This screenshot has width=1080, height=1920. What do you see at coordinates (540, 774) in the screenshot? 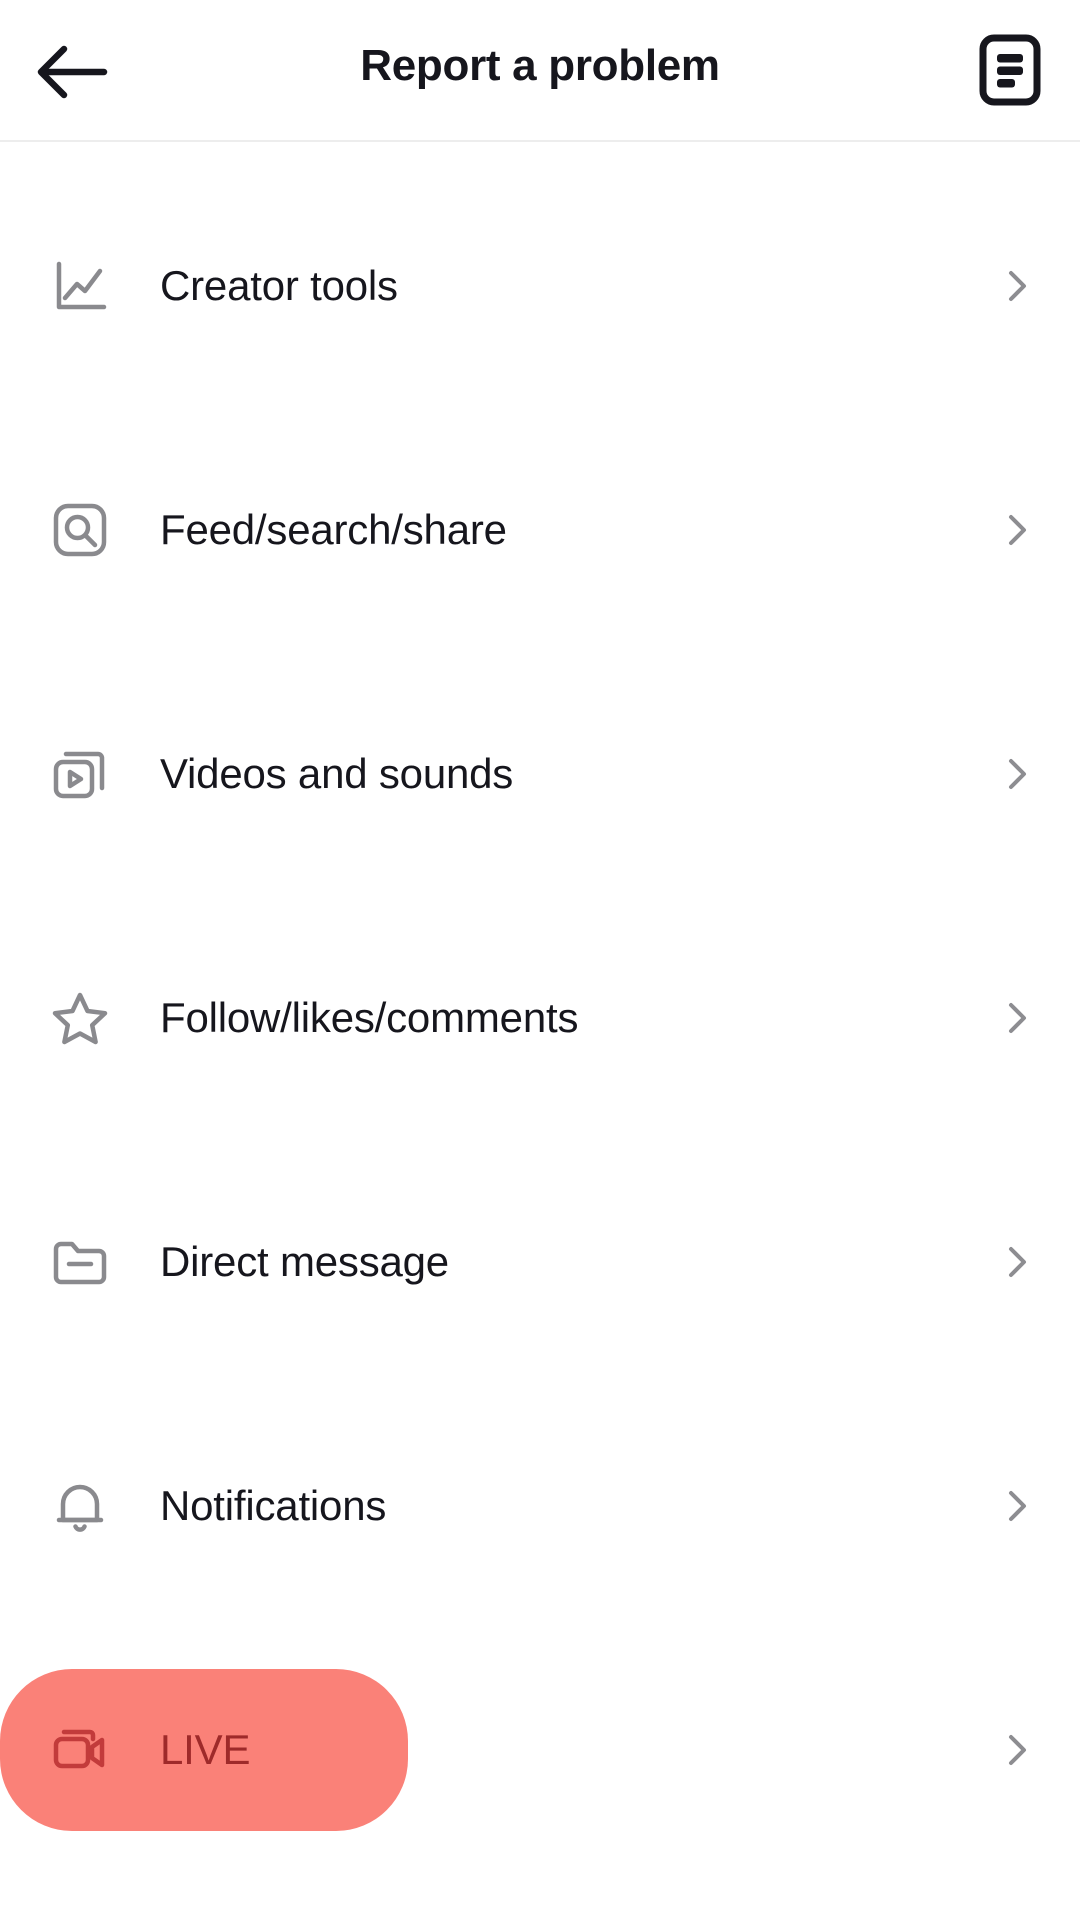
I see `list-item-videos-and-sounds: Videos and sounds` at bounding box center [540, 774].